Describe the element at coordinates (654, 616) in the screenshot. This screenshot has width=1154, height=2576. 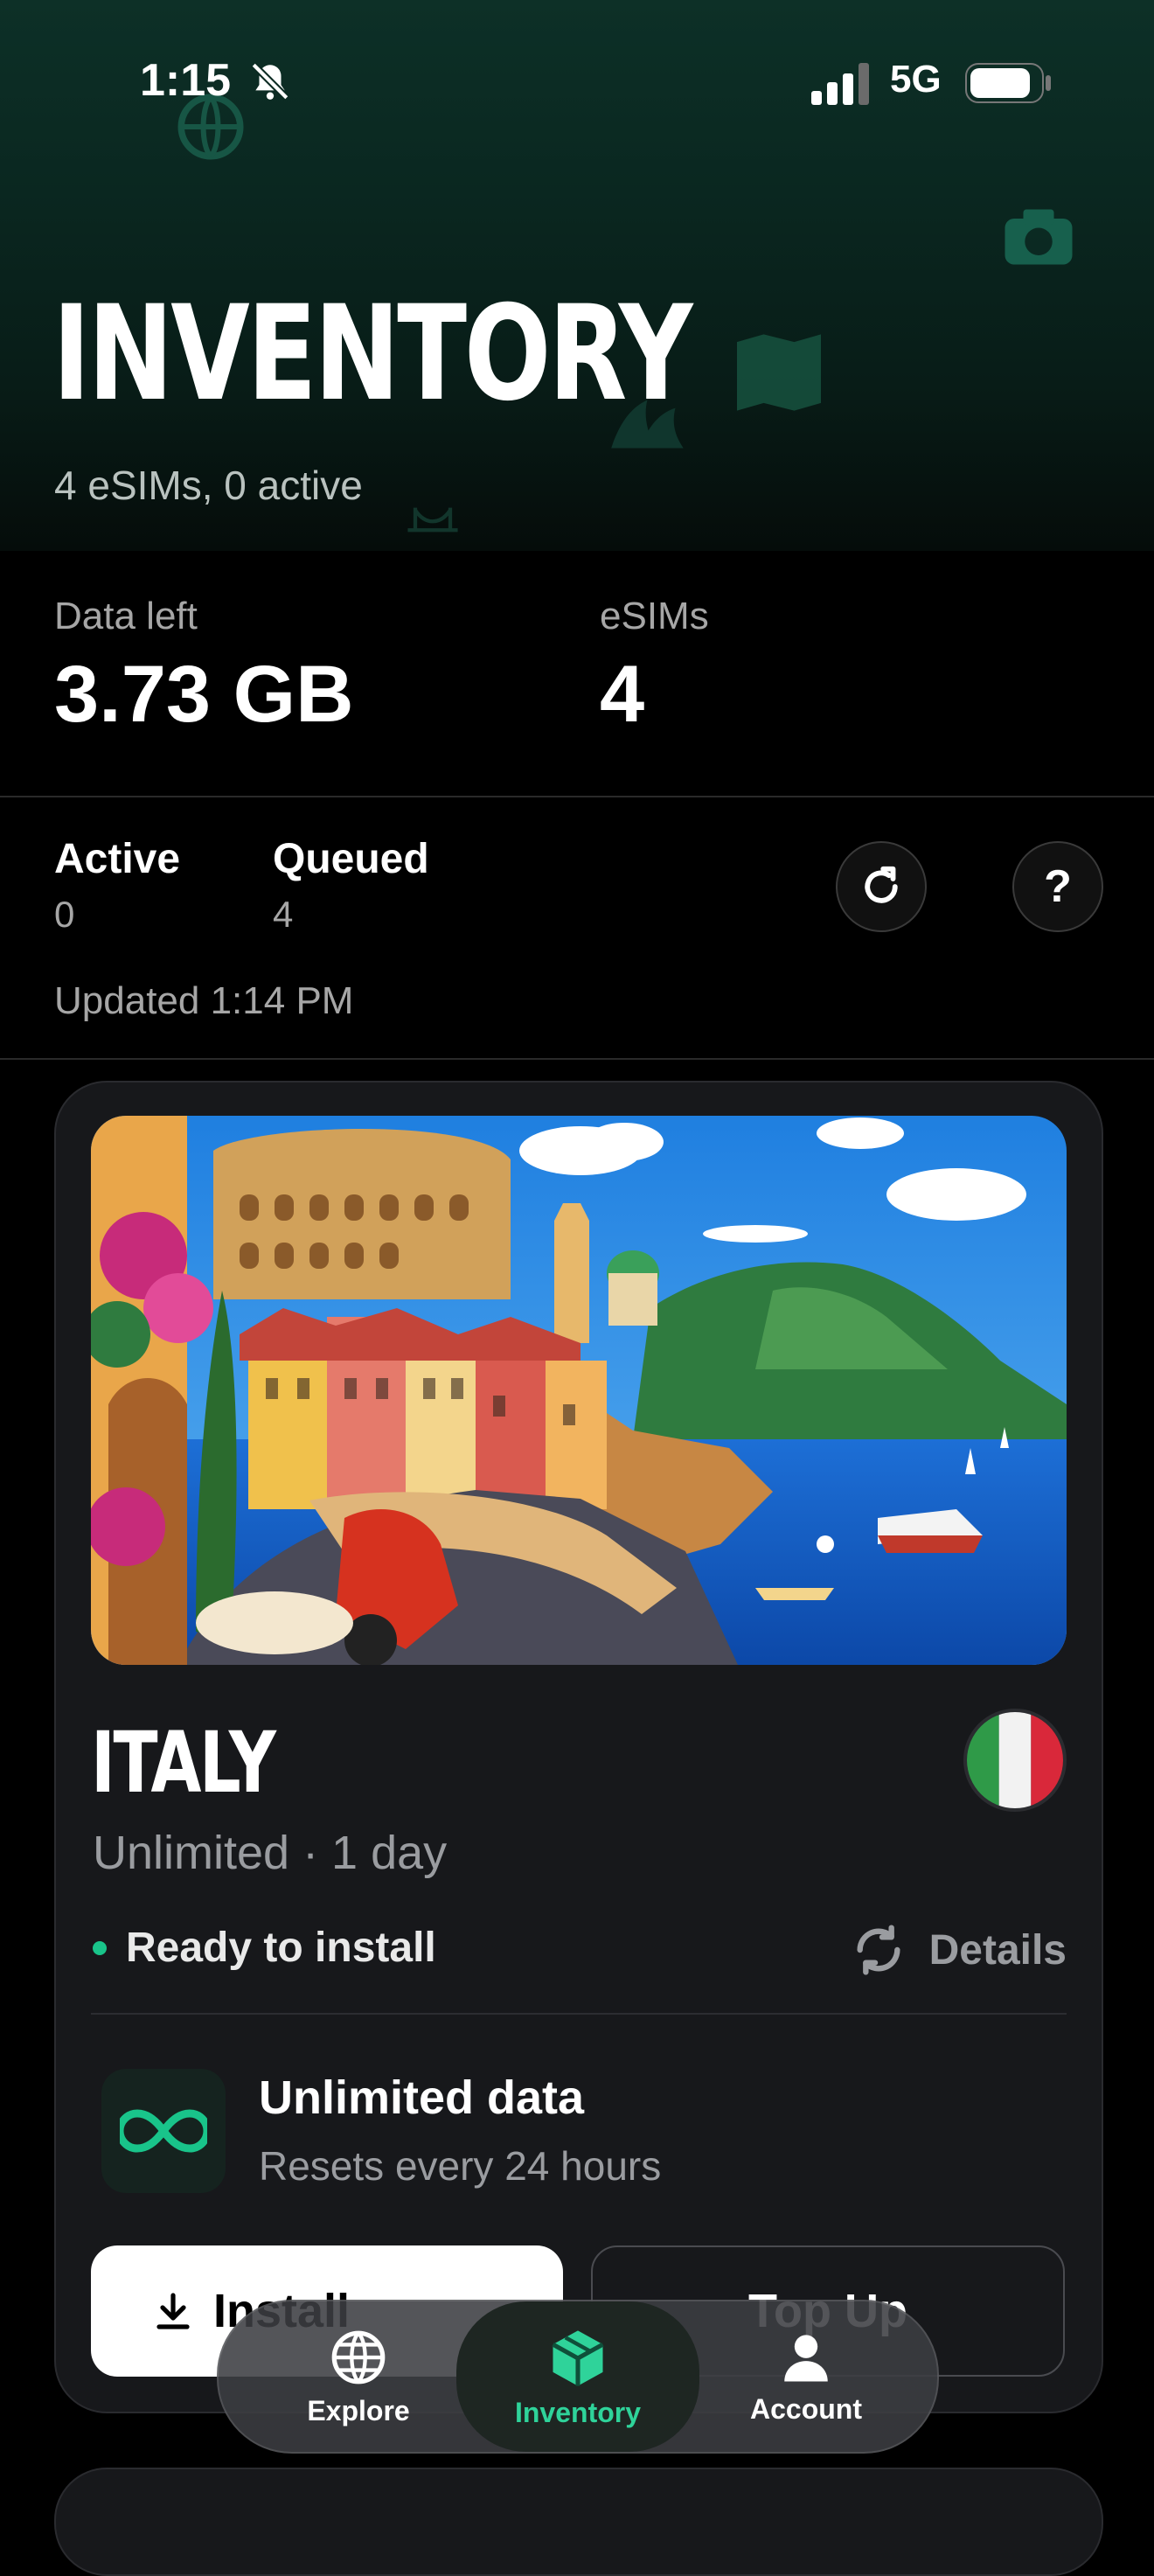
I see `esims-label: eSIMs` at that location.